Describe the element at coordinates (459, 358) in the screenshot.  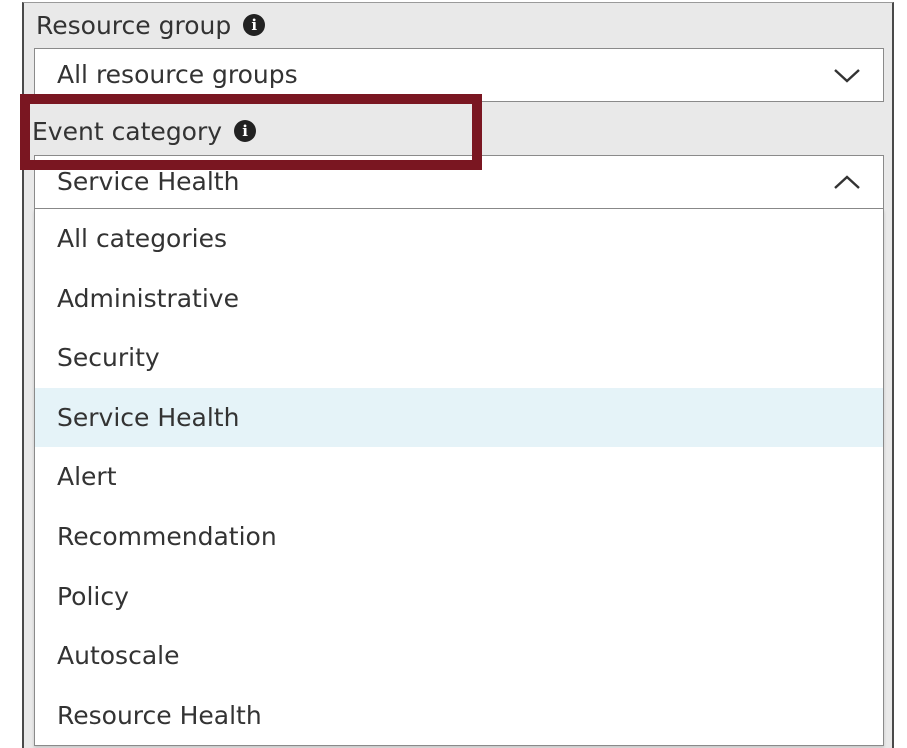
I see `dropdown-option-security: Security` at that location.